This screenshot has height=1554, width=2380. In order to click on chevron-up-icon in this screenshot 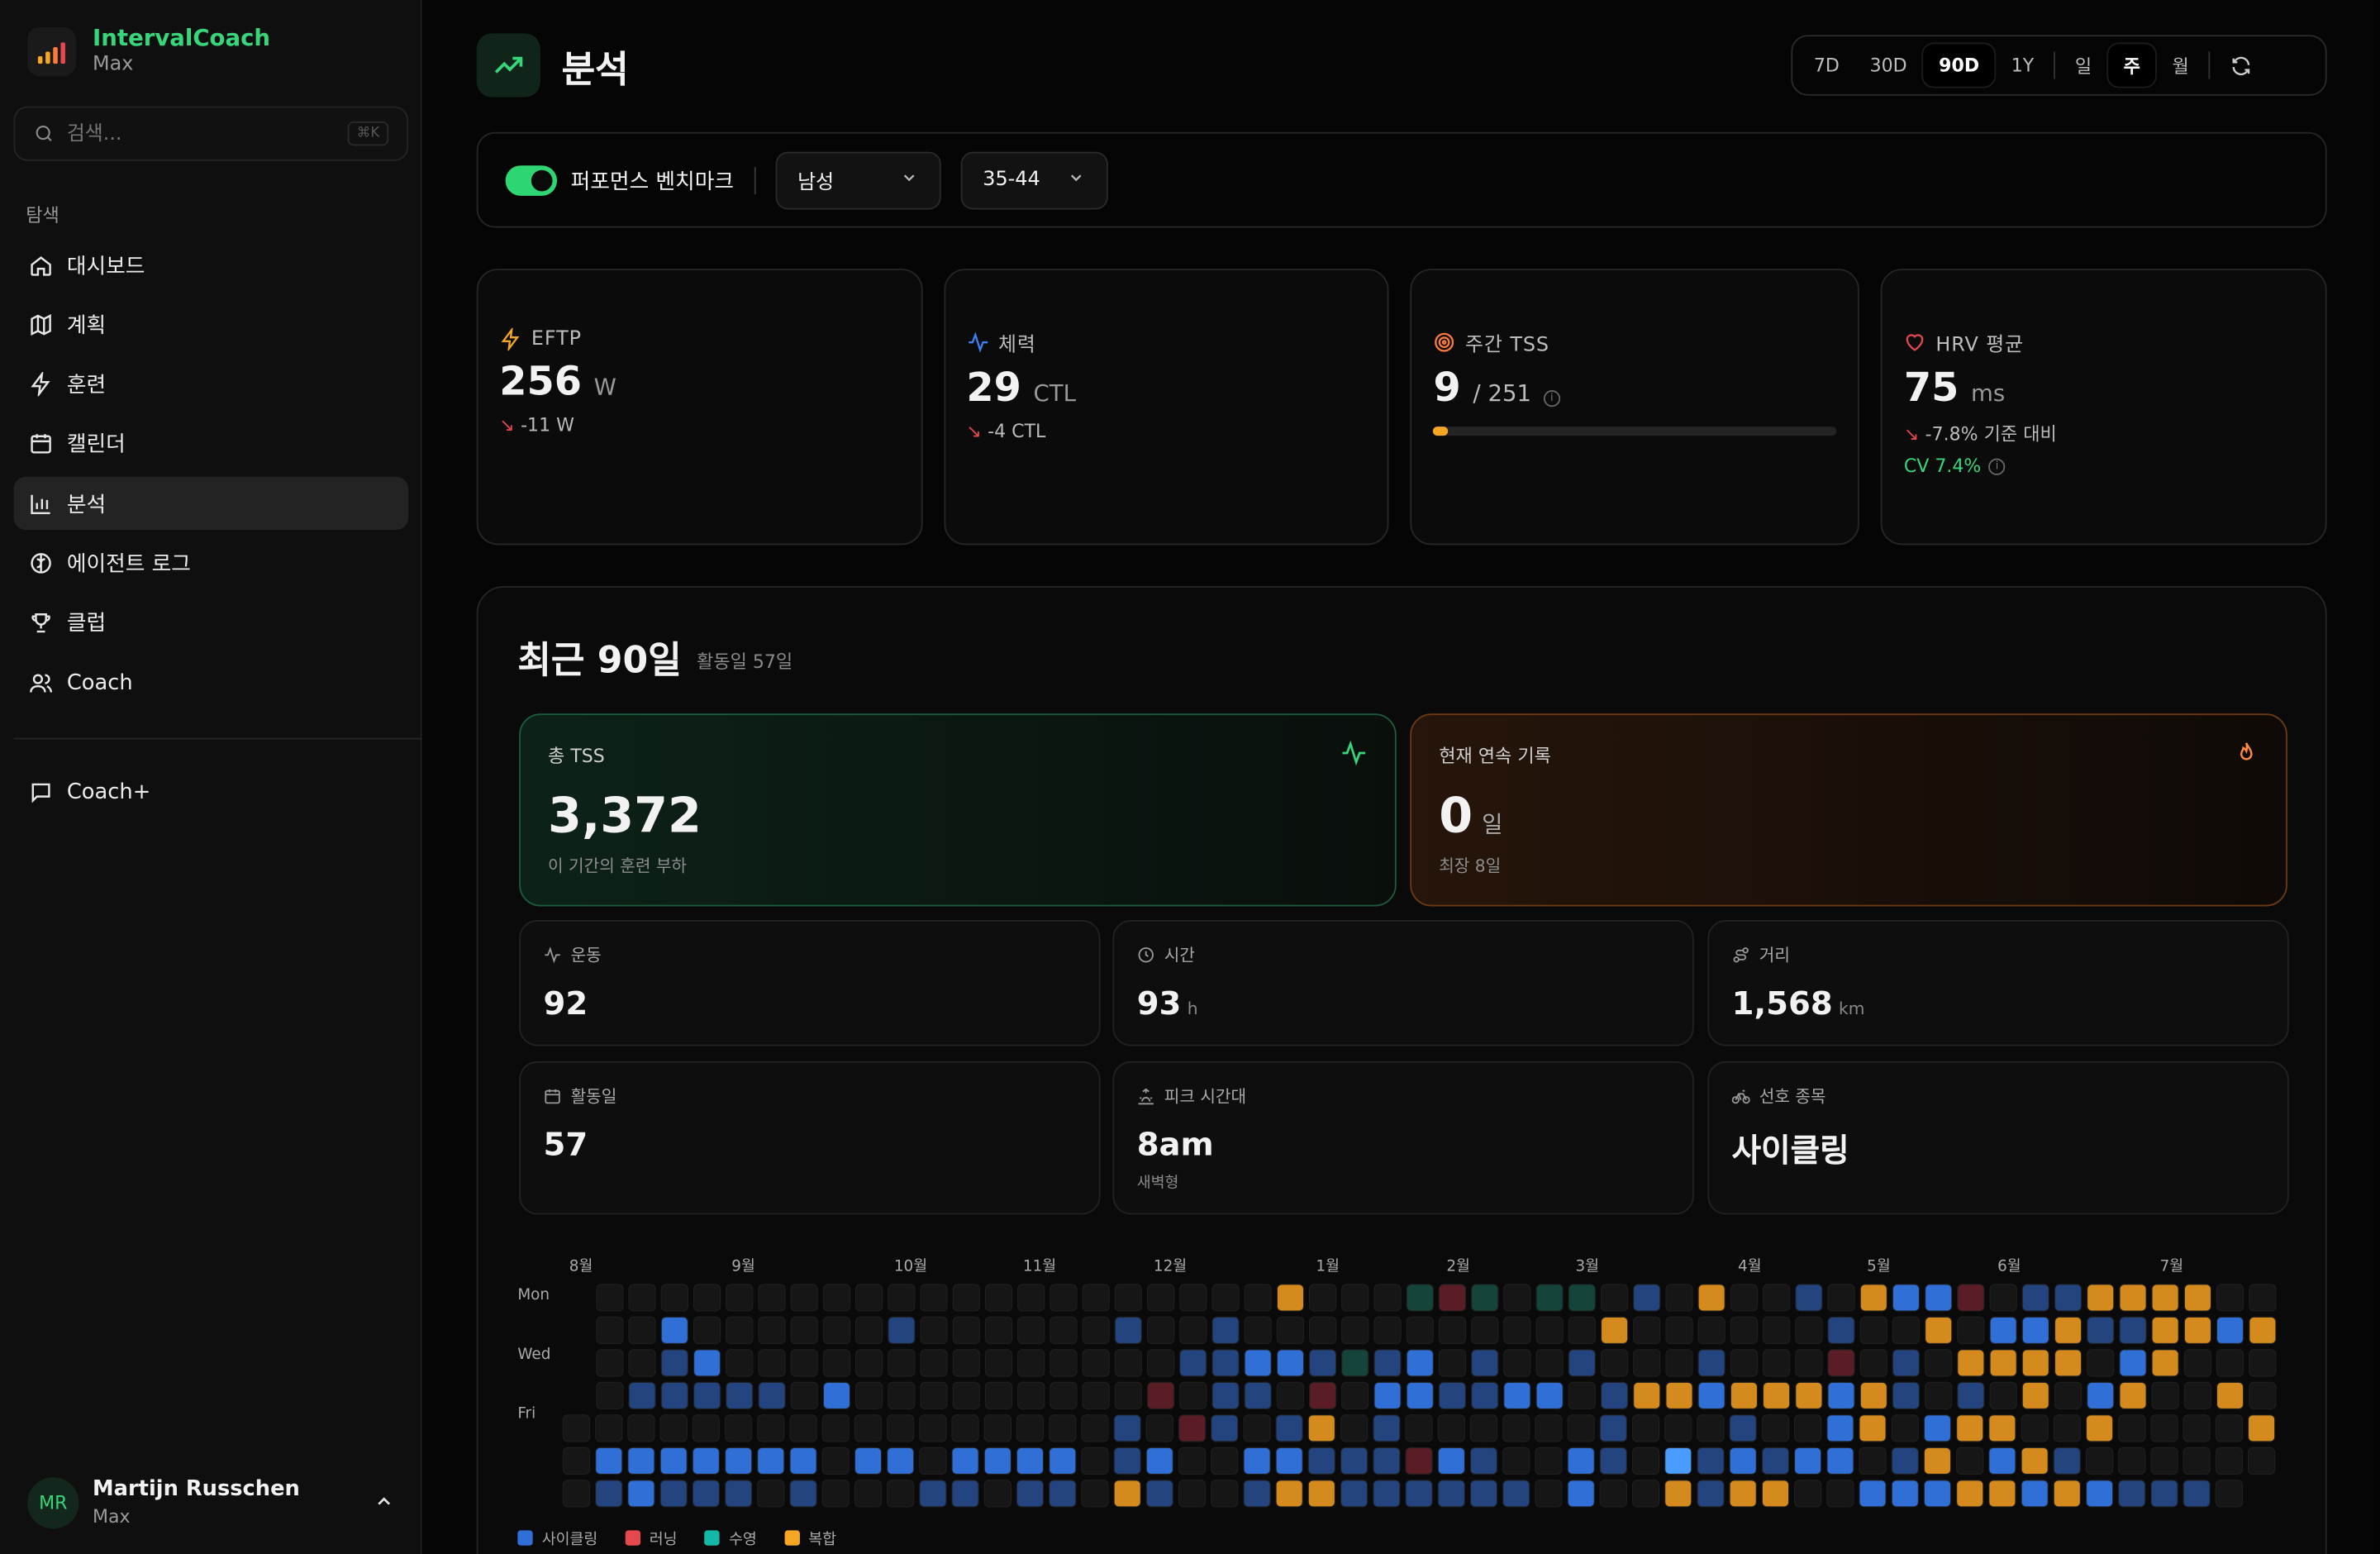, I will do `click(384, 1503)`.